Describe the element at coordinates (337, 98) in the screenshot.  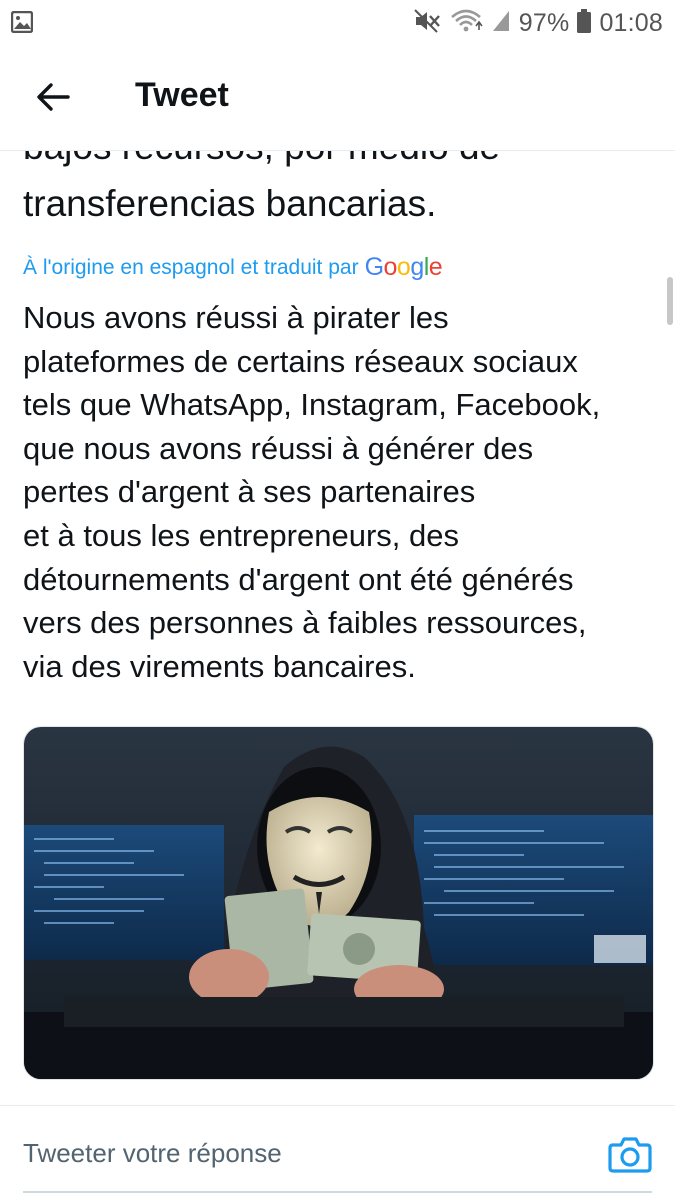
I see `top-app-bar: Tweet` at that location.